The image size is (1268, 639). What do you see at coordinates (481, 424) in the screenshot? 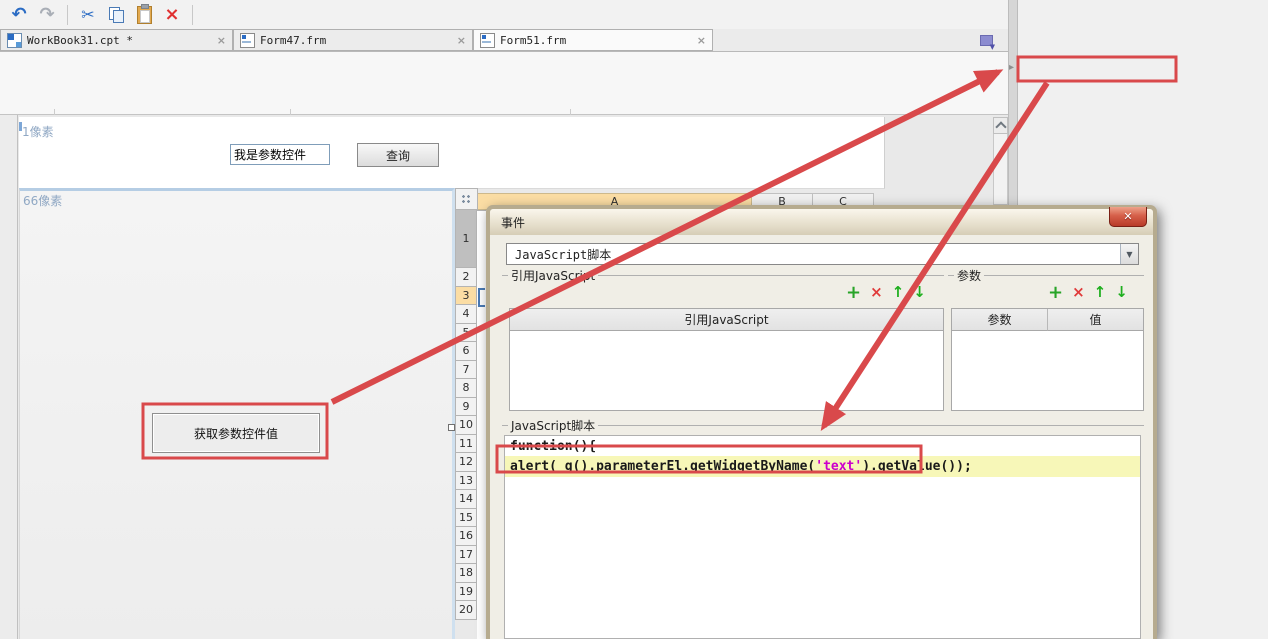
I see `sheet-cells` at bounding box center [481, 424].